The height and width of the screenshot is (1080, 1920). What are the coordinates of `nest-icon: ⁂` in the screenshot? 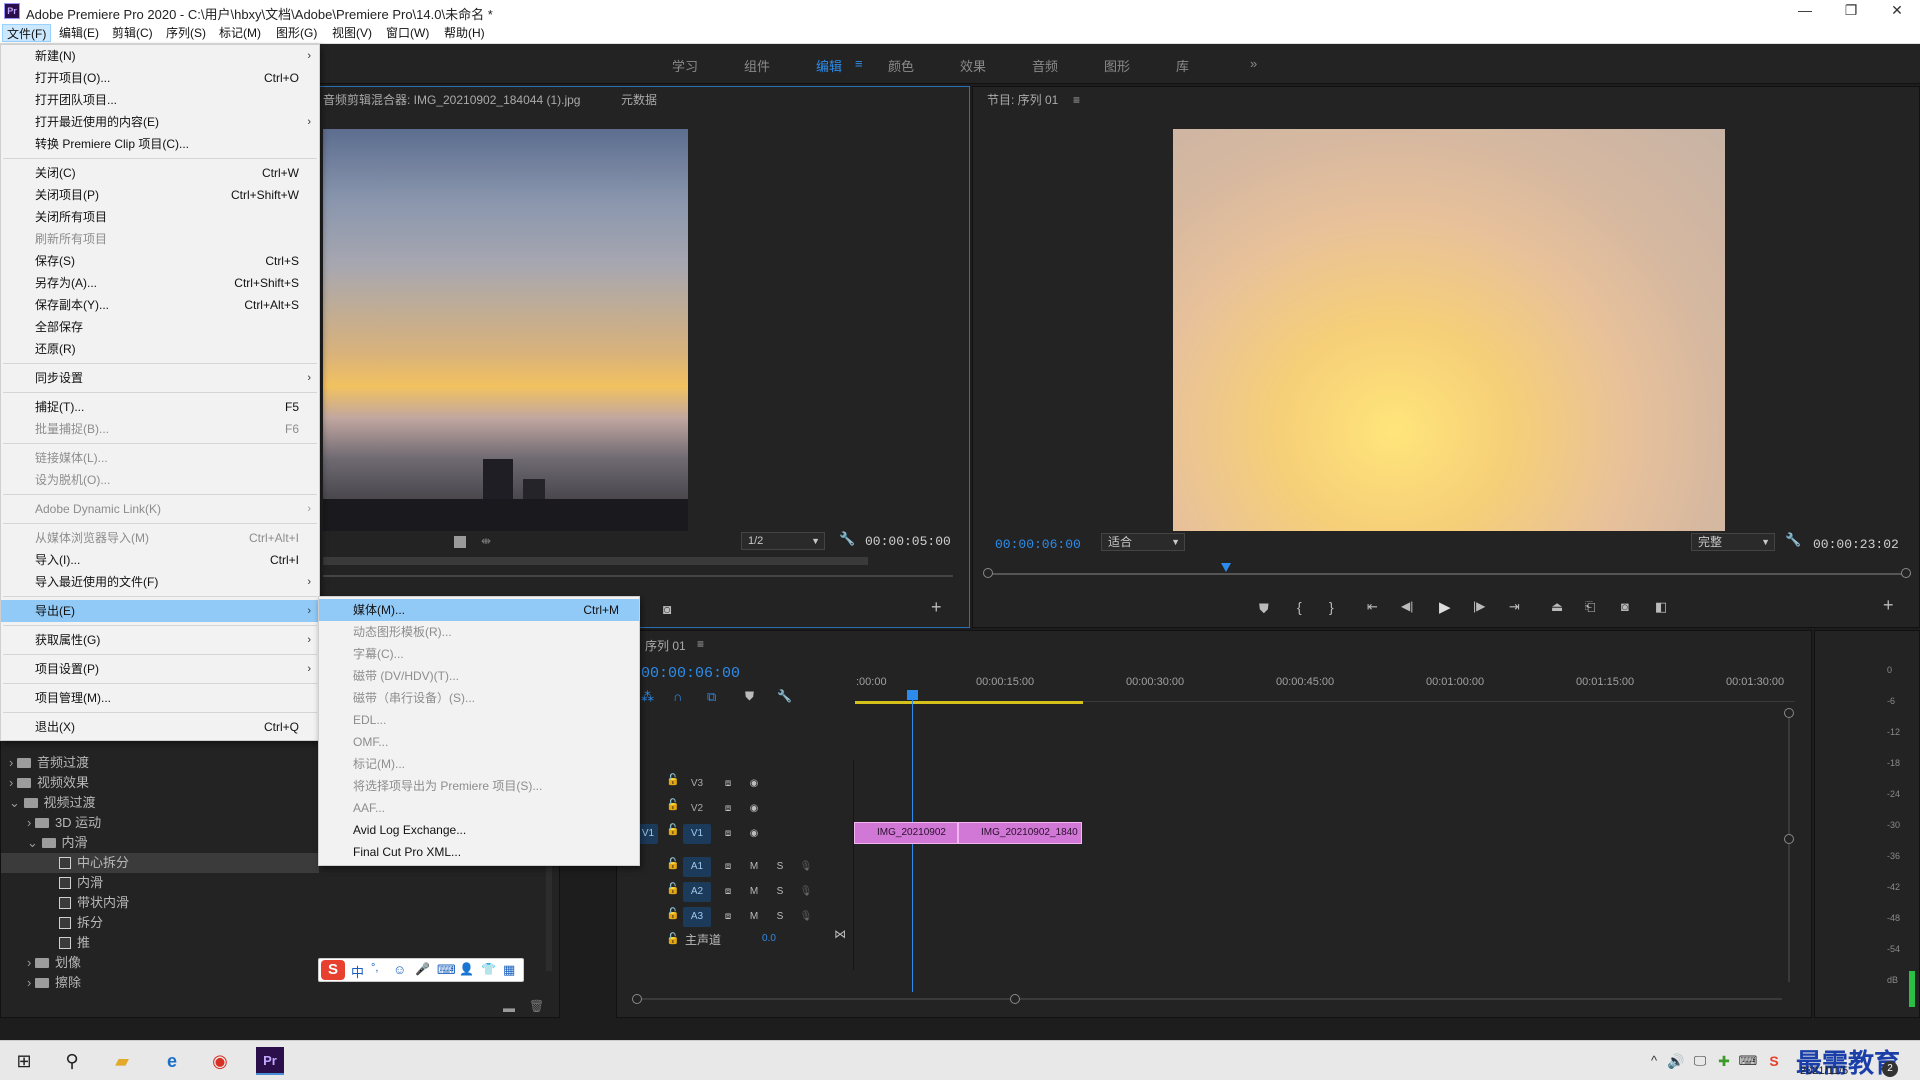 It's located at (647, 697).